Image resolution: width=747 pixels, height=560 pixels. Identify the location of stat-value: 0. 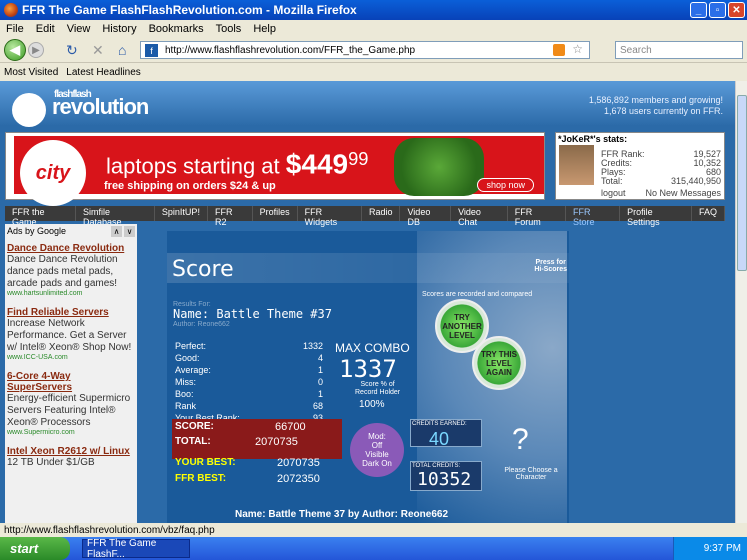
(320, 382).